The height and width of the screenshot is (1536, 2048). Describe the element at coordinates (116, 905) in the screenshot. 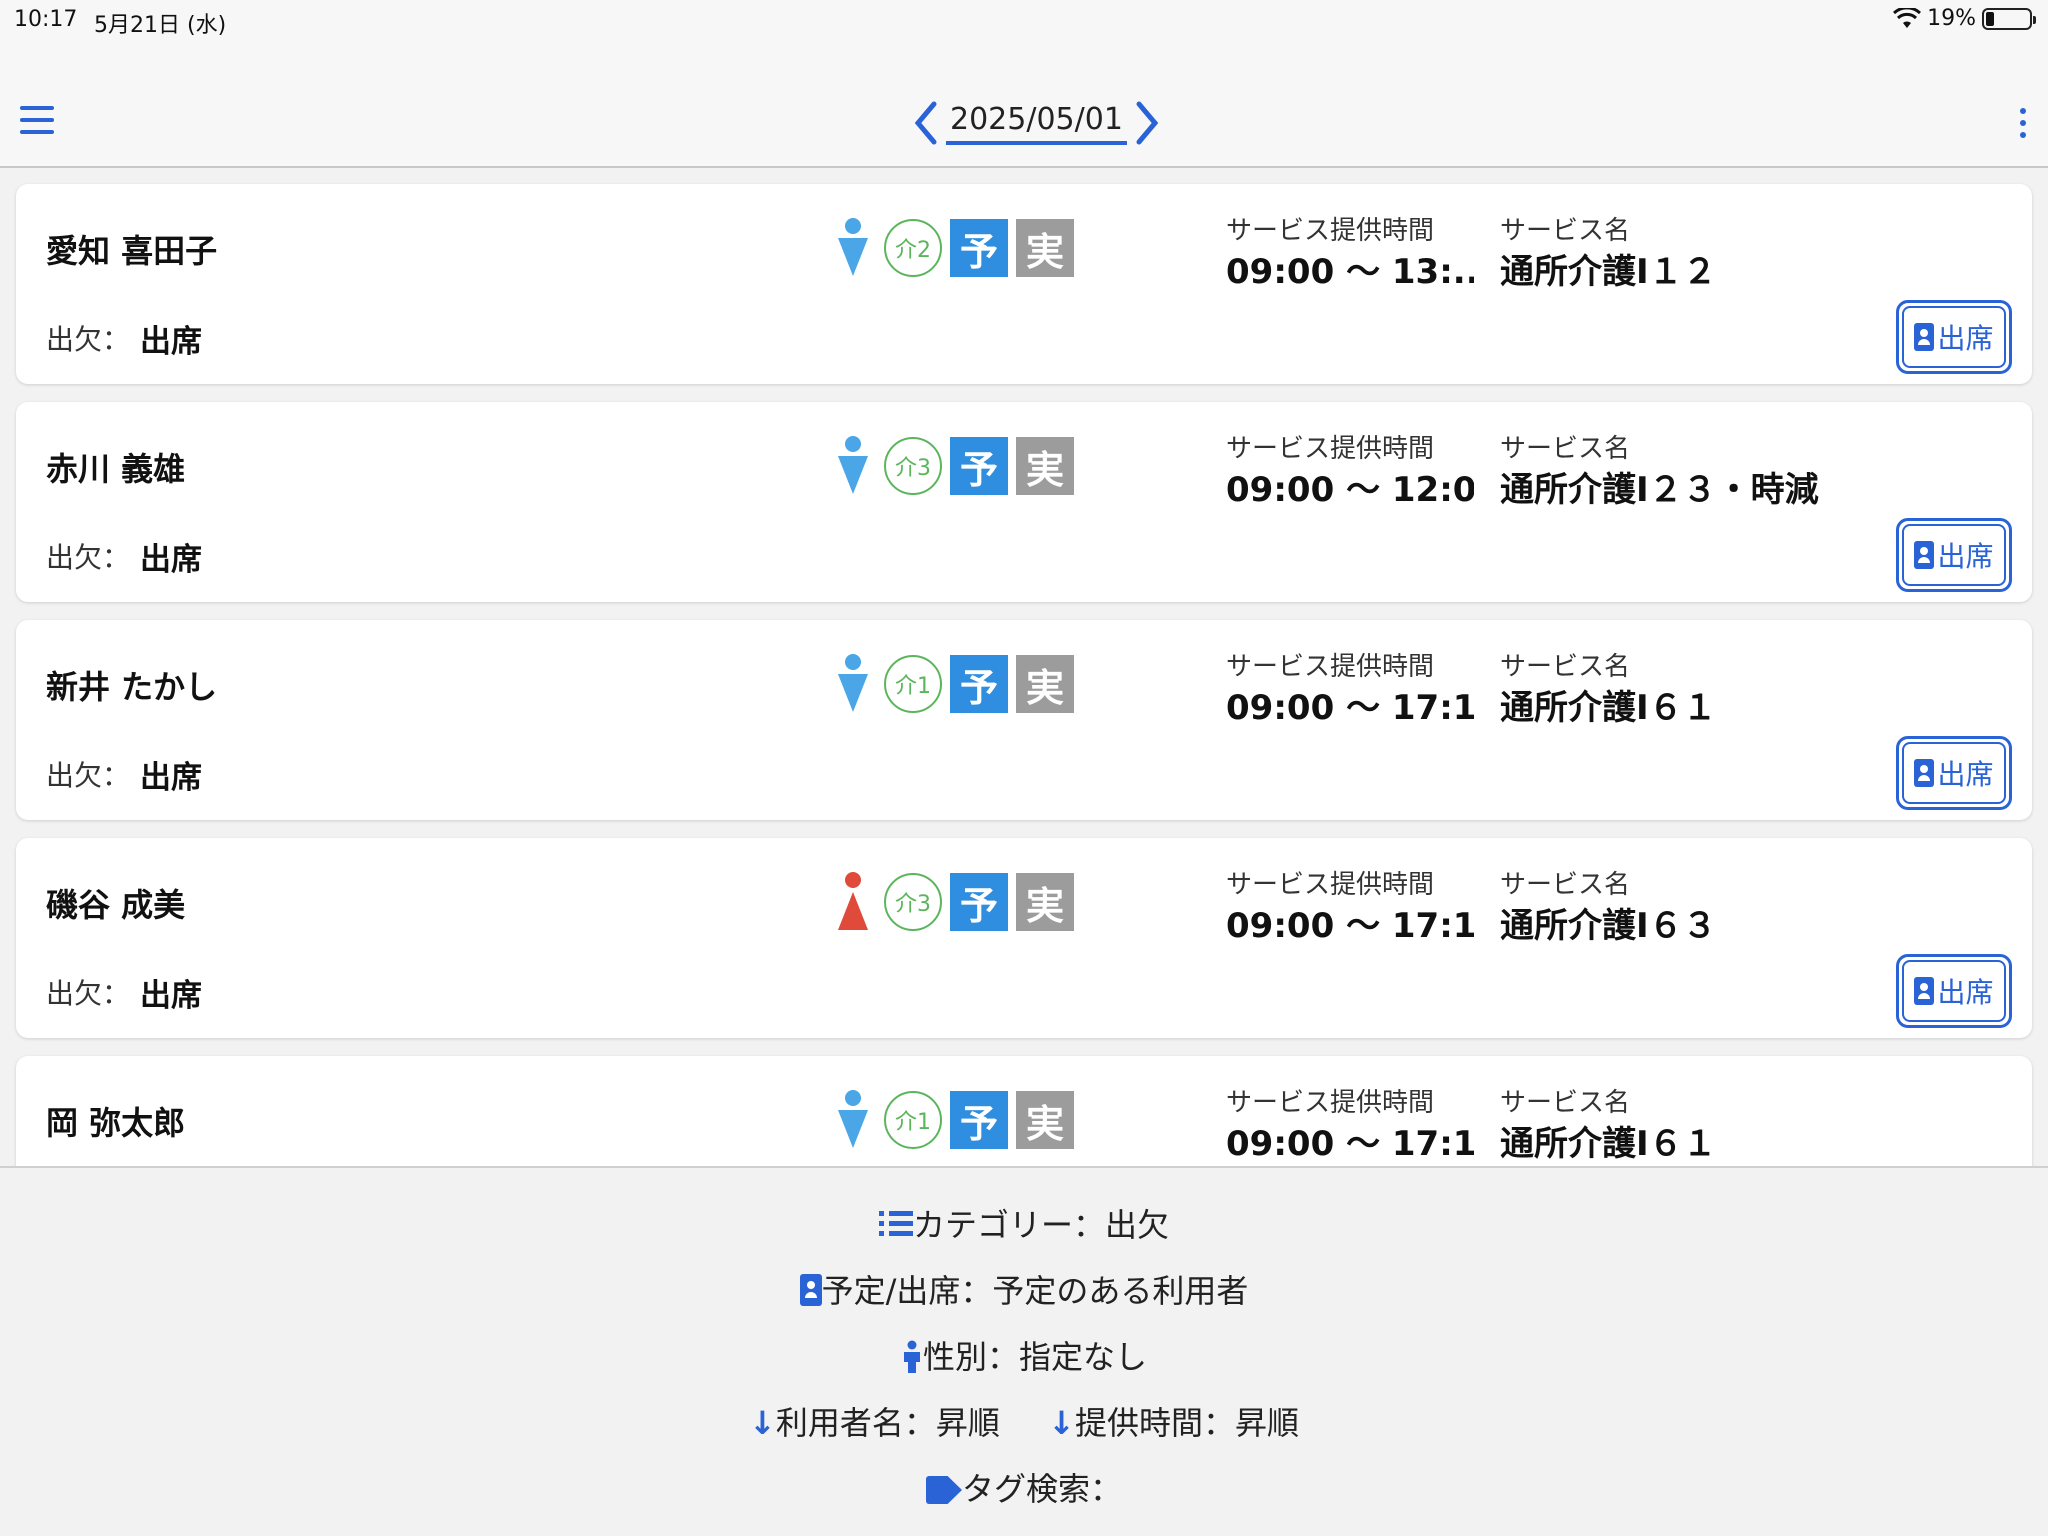

I see `resident-name: 磯谷 成美` at that location.